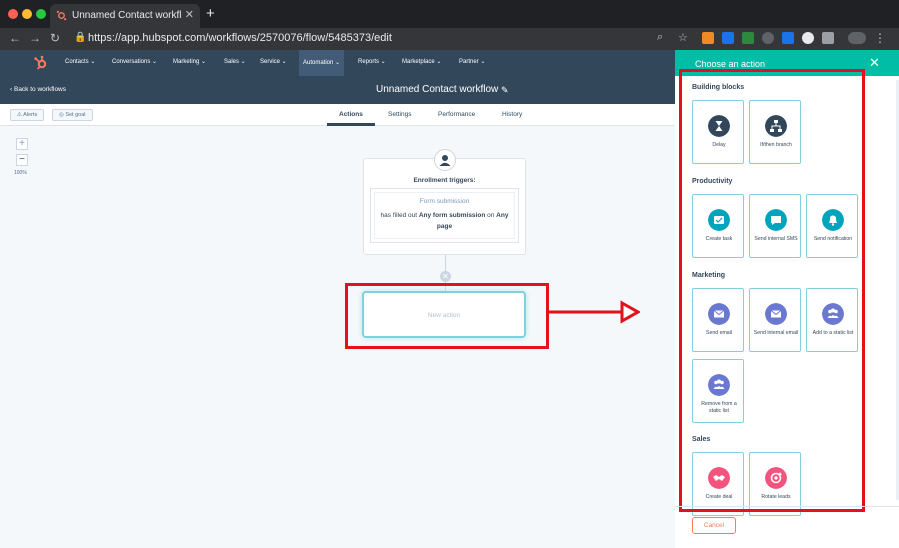 This screenshot has height=548, width=899. I want to click on hubspot-favicon-icon, so click(61, 15).